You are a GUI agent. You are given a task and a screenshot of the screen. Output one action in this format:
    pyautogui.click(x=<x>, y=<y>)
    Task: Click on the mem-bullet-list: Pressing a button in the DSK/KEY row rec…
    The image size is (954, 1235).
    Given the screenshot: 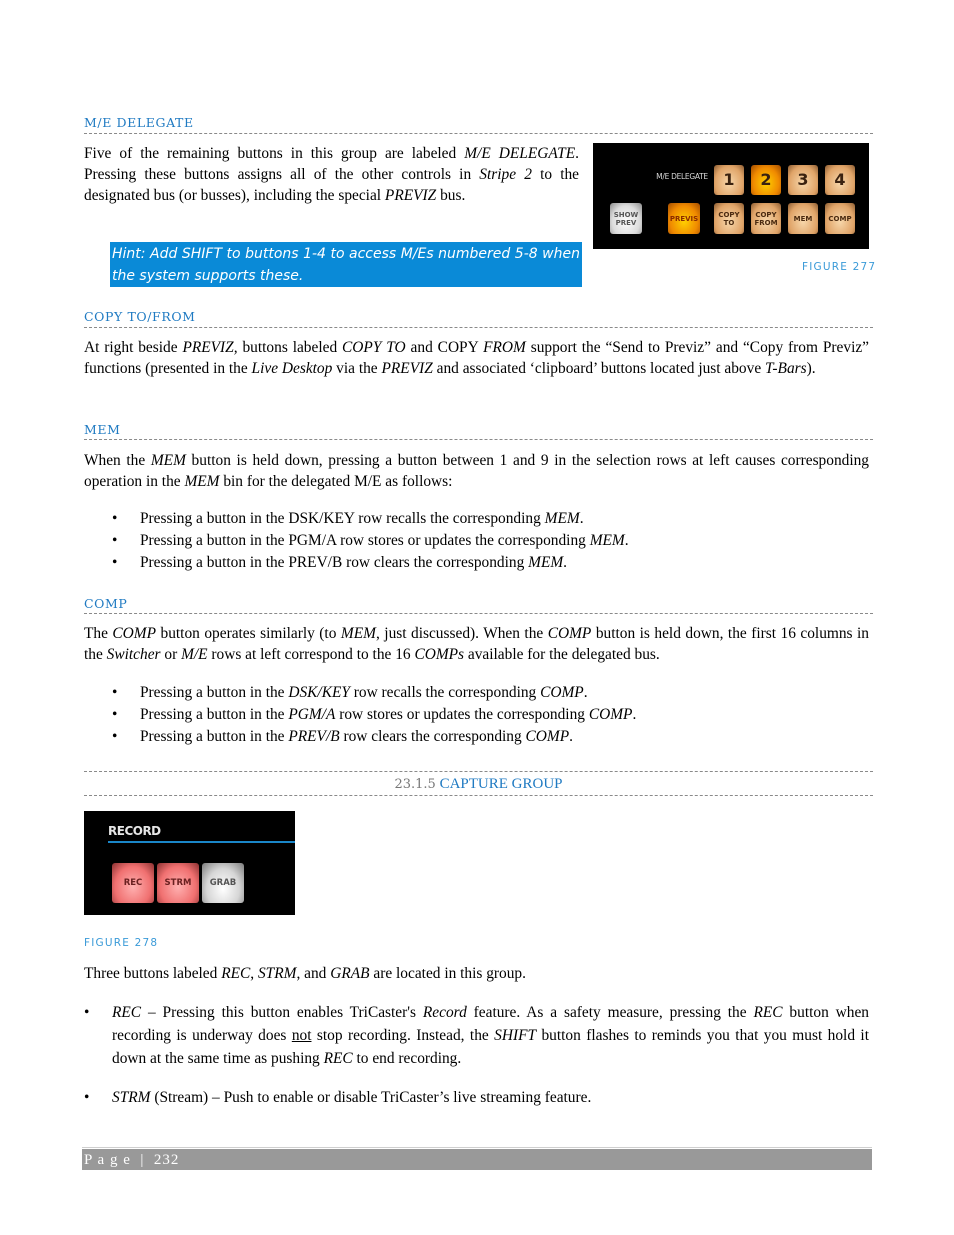 What is the action you would take?
    pyautogui.click(x=492, y=541)
    